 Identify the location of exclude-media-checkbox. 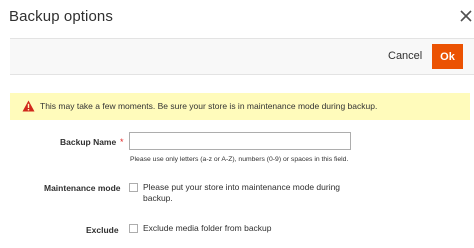
(133, 228).